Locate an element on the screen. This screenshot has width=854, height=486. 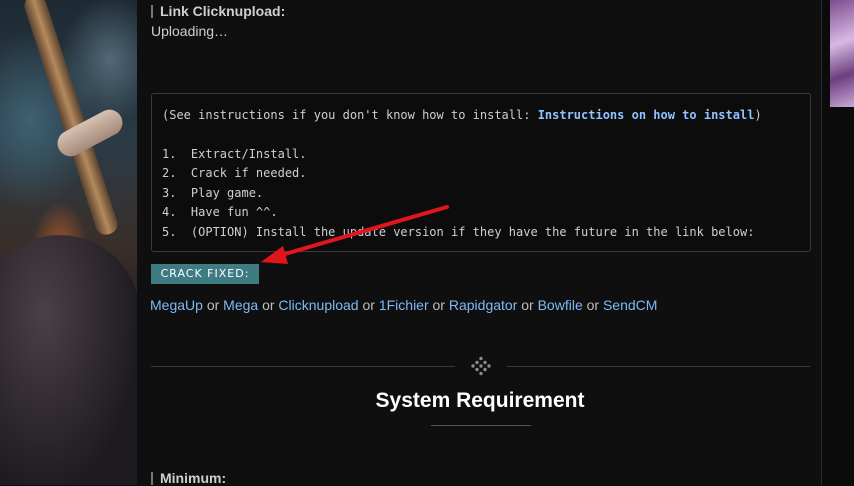
link-heading: Link Clicknupload: is located at coordinates (218, 11).